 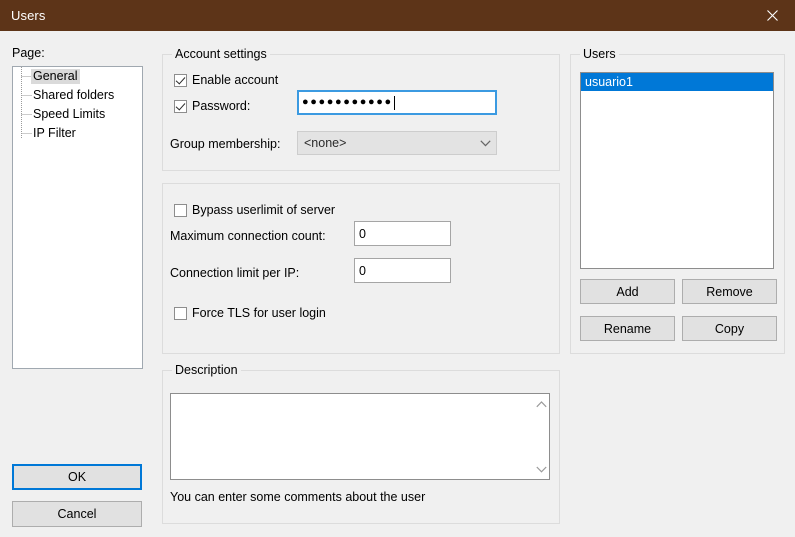 What do you see at coordinates (28, 53) in the screenshot?
I see `page-label: Page:` at bounding box center [28, 53].